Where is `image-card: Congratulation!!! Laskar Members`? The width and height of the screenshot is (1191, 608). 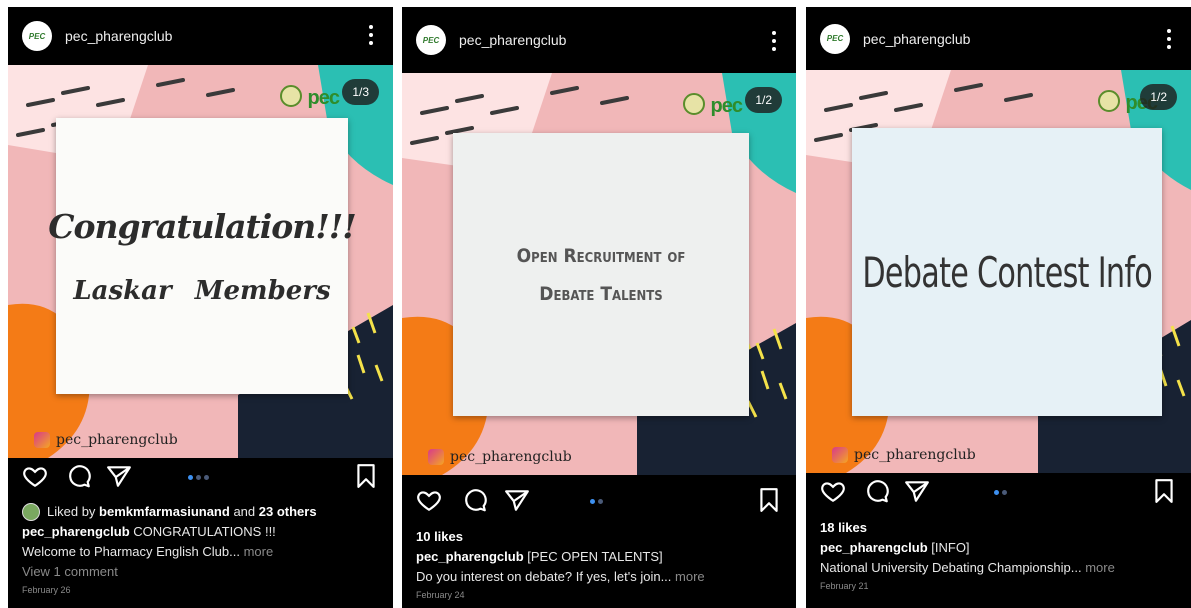
image-card: Congratulation!!! Laskar Members is located at coordinates (202, 256).